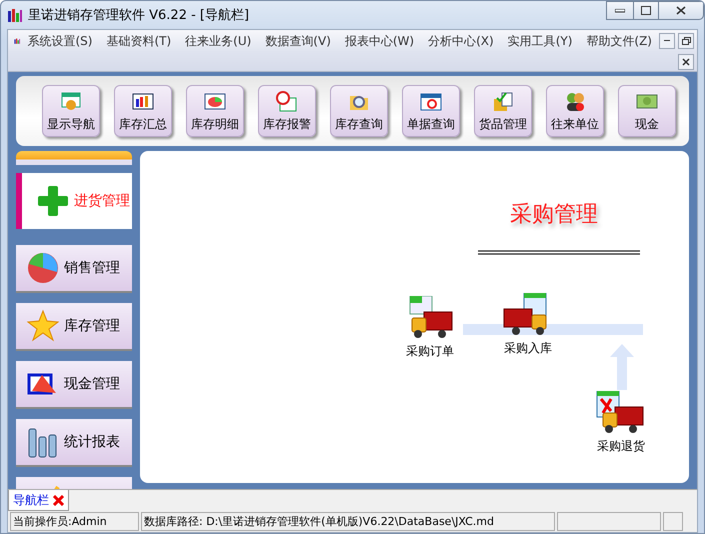 The width and height of the screenshot is (705, 534). I want to click on maximize-icon, so click(646, 10).